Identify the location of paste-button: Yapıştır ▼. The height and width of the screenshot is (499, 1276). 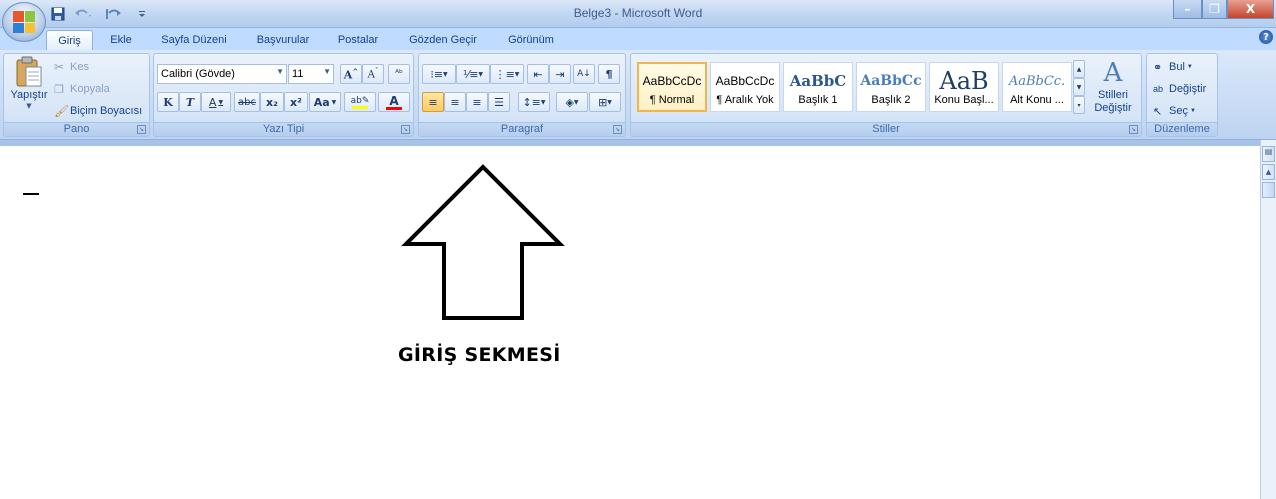
(29, 88).